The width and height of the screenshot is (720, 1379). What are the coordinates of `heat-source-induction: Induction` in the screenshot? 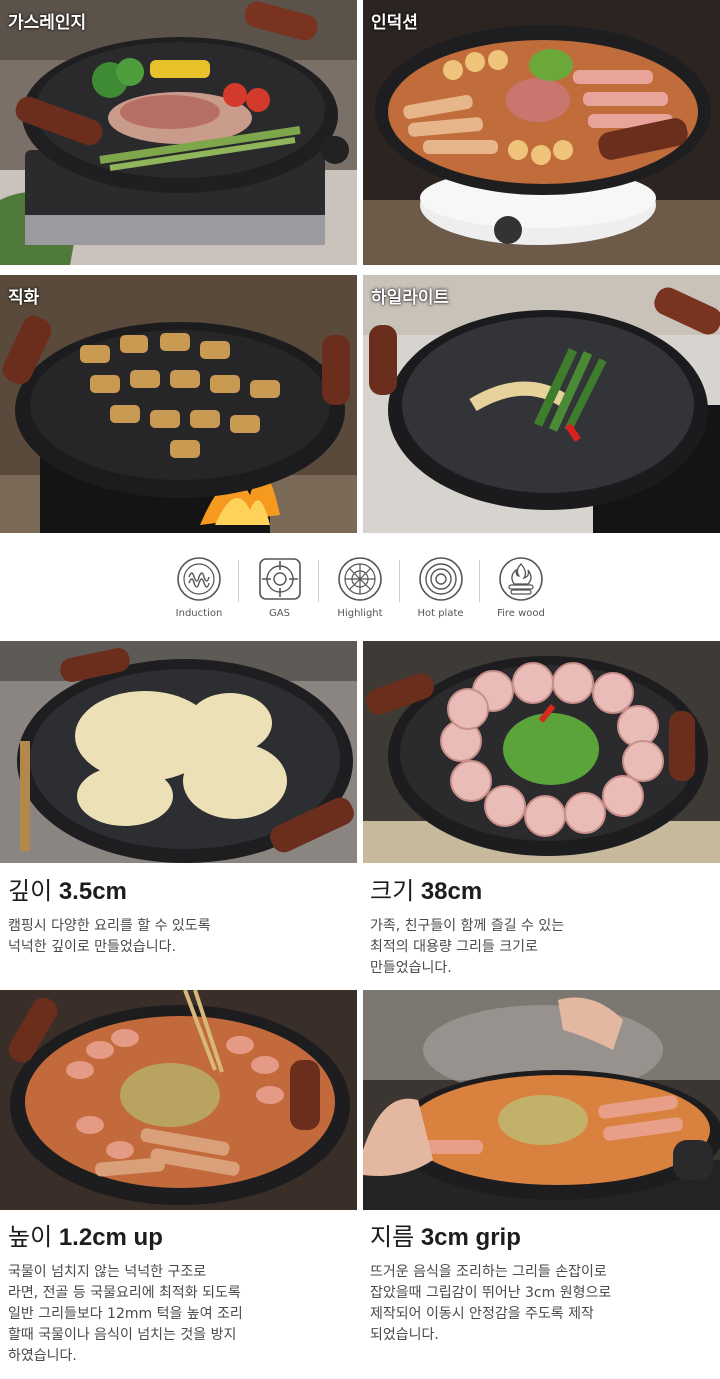 It's located at (199, 587).